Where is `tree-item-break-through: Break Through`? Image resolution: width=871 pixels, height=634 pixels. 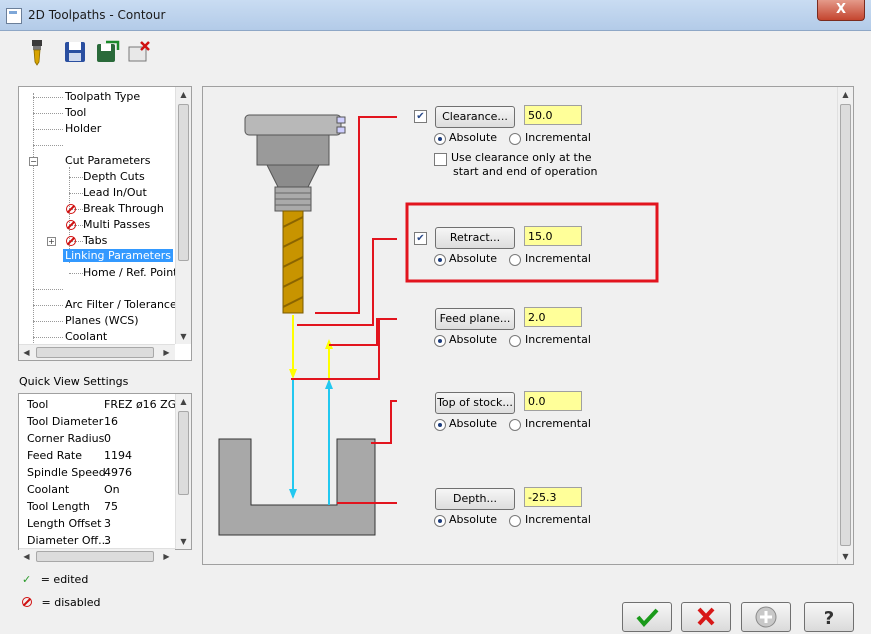 tree-item-break-through: Break Through is located at coordinates (123, 208).